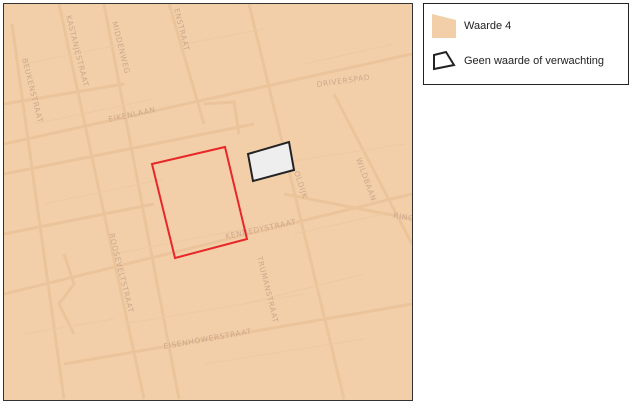 The height and width of the screenshot is (409, 636). I want to click on legend-label: Waarde 4, so click(488, 26).